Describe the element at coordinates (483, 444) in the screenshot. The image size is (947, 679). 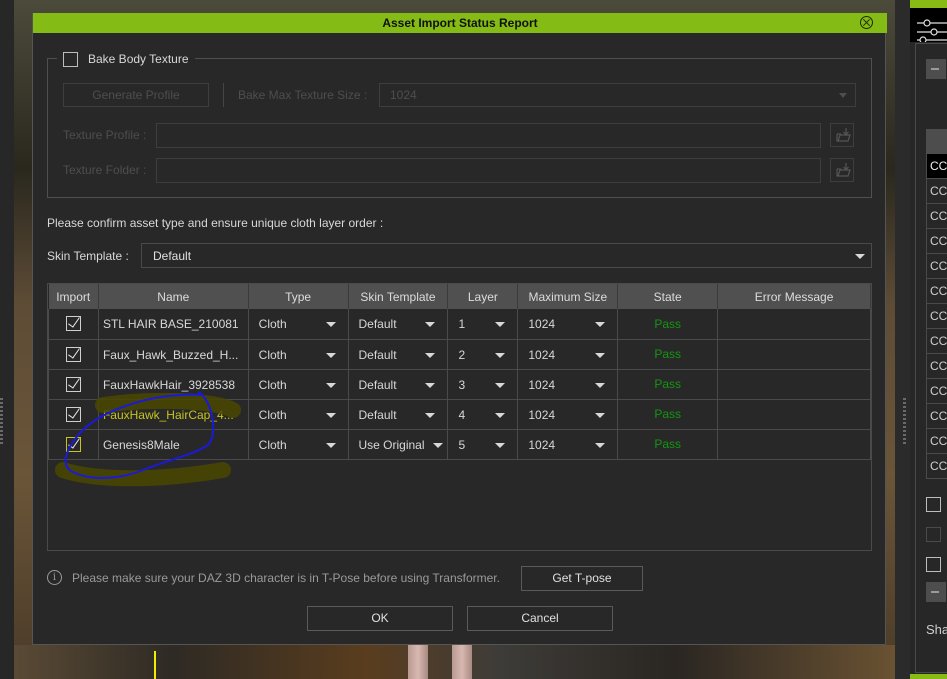
I see `layer-select: 5` at that location.